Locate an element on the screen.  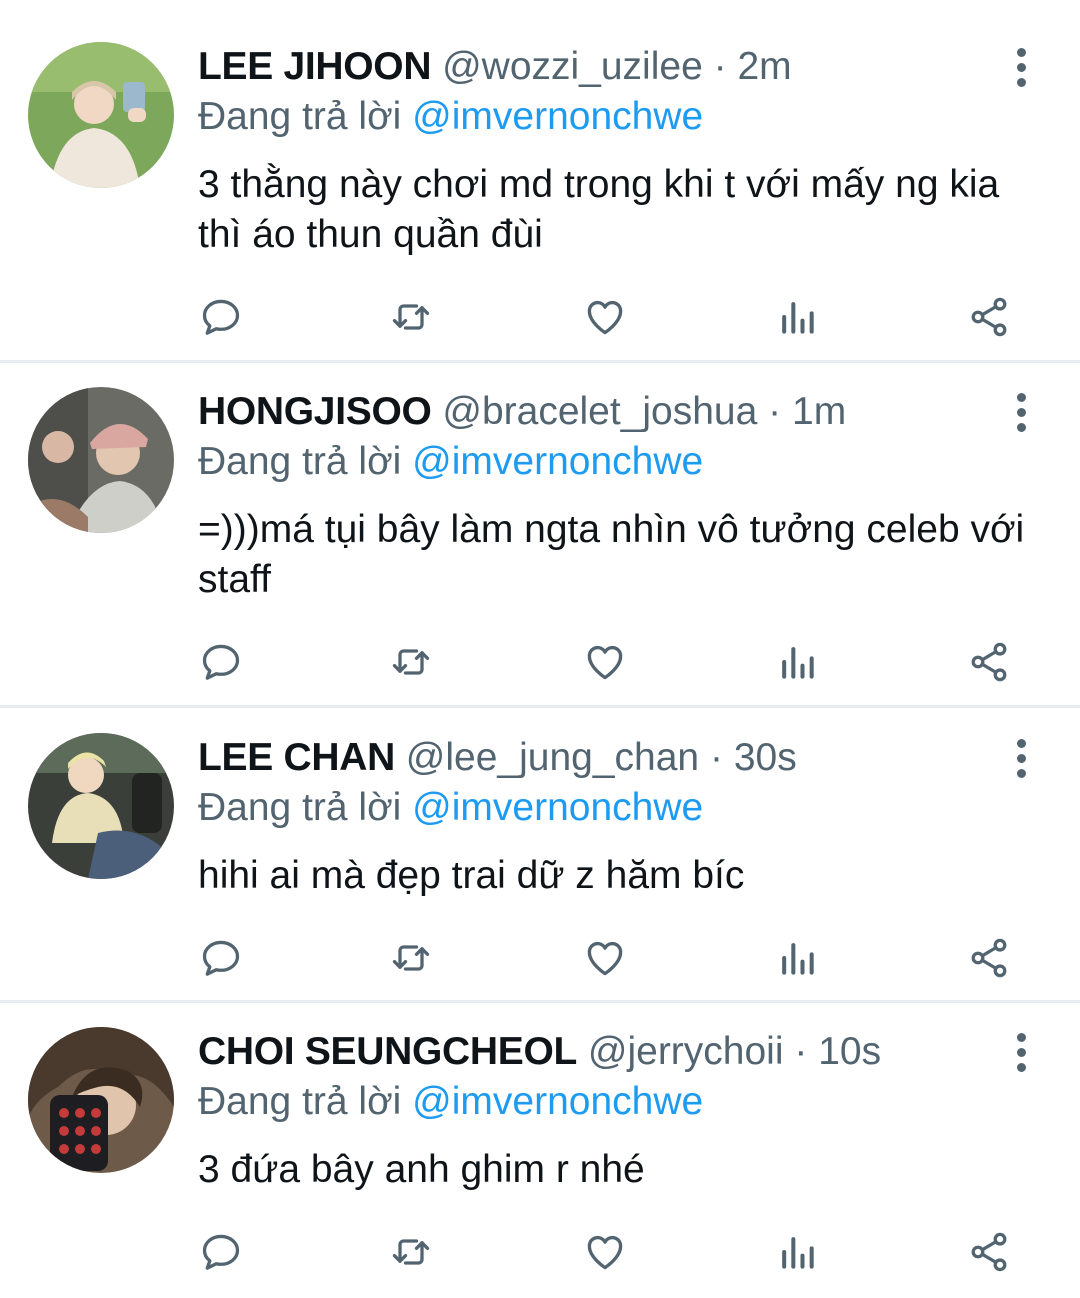
tweet-header: CHOI SEUNGCHEOL @jerrychoii · 10s is located at coordinates (539, 1052).